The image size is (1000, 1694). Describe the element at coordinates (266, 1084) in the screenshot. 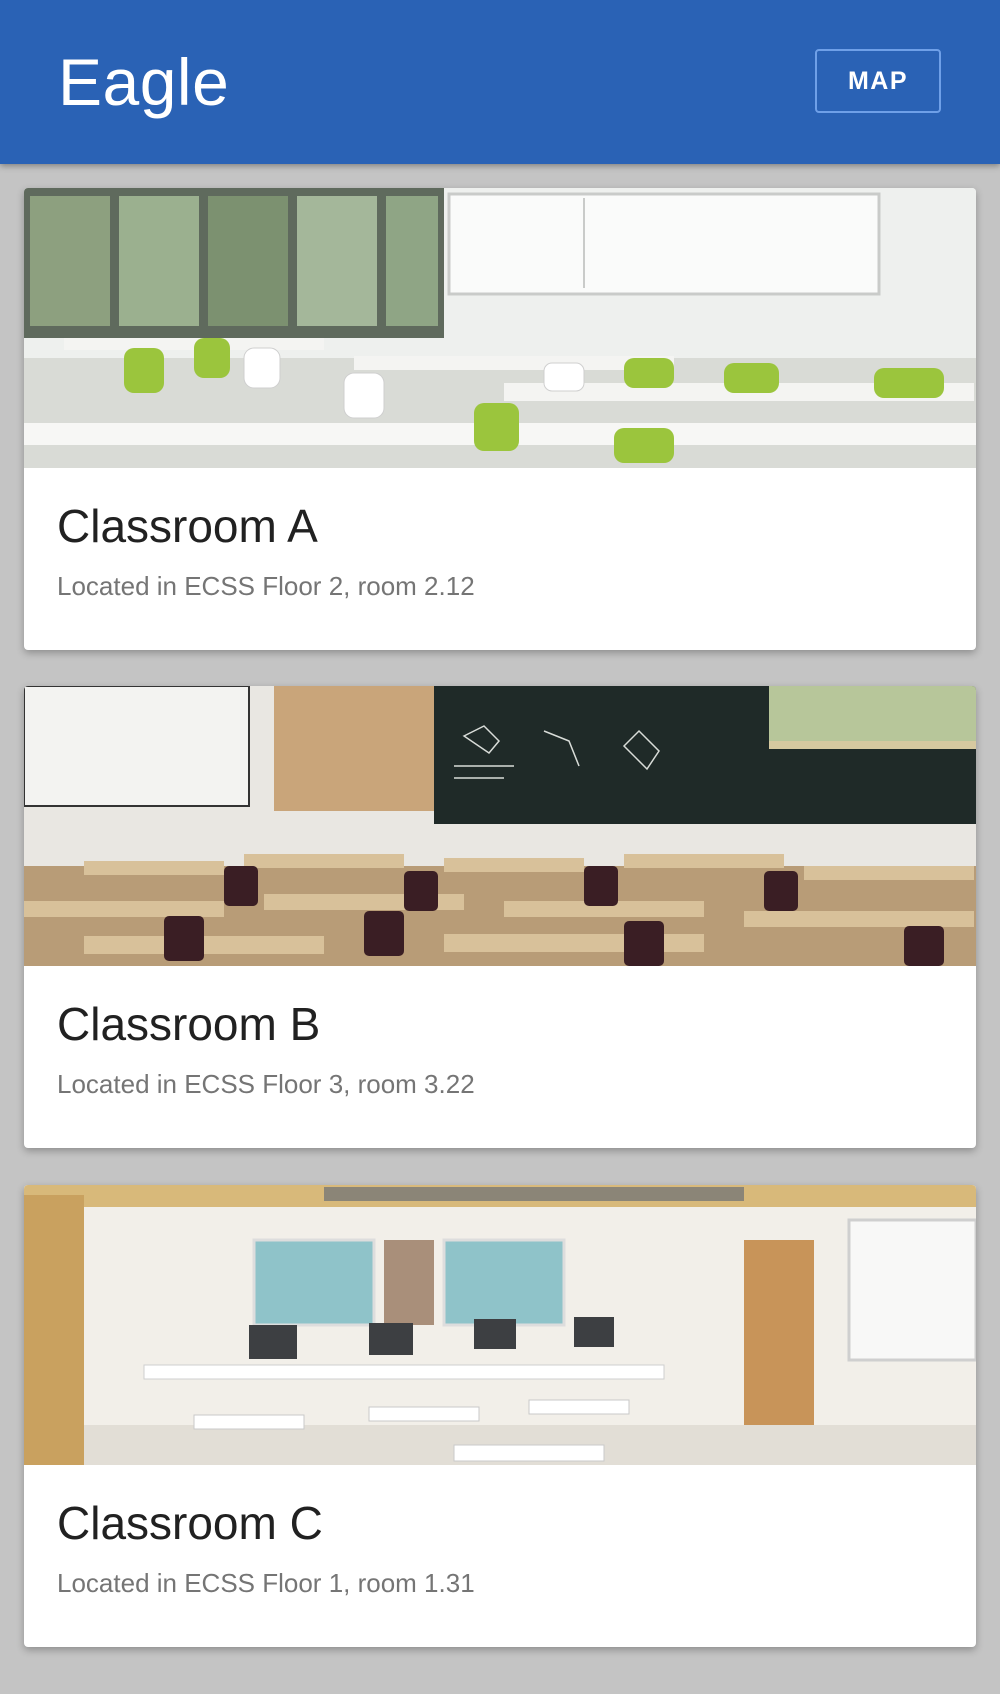

I see `card-subtitle: Located in ECSS Floor 3, room 3.22` at that location.